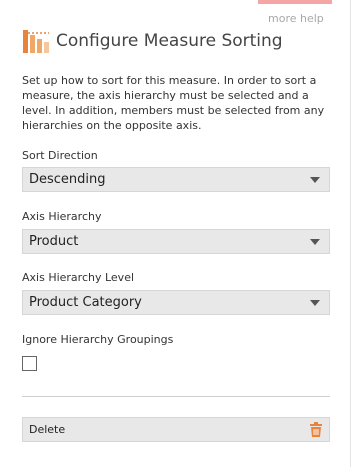 The height and width of the screenshot is (467, 356). What do you see at coordinates (176, 241) in the screenshot?
I see `axis-hierarchy-select: Product` at bounding box center [176, 241].